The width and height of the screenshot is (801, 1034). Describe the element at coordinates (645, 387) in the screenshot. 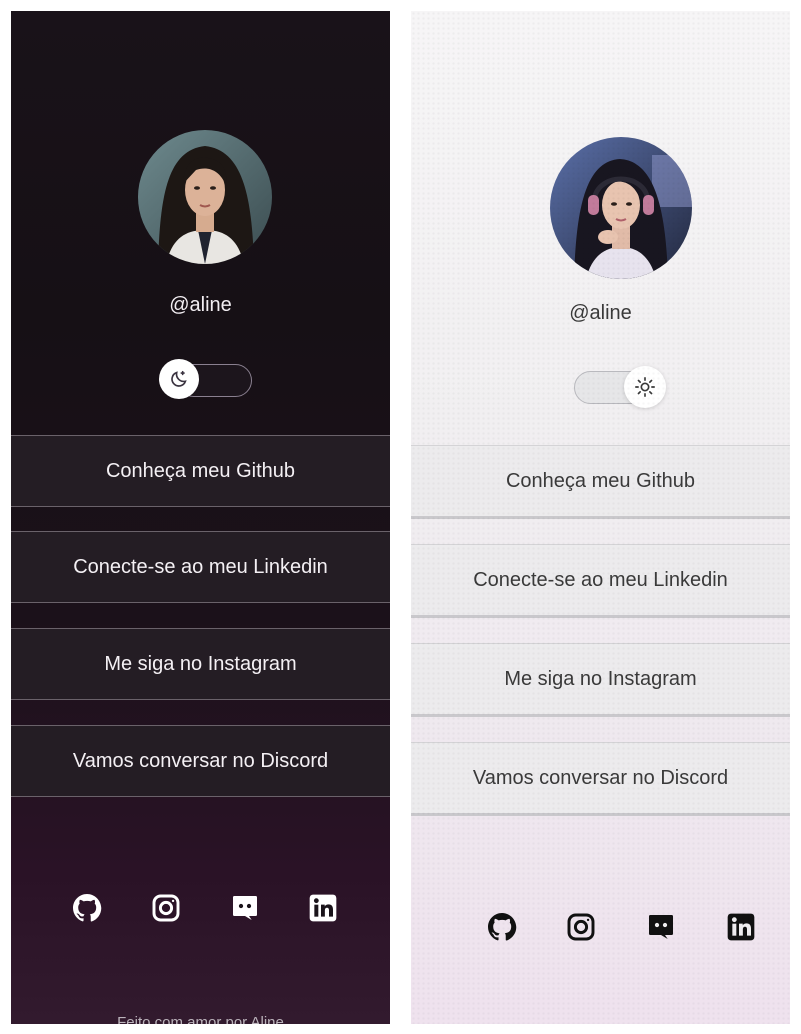

I see `sun-icon` at that location.